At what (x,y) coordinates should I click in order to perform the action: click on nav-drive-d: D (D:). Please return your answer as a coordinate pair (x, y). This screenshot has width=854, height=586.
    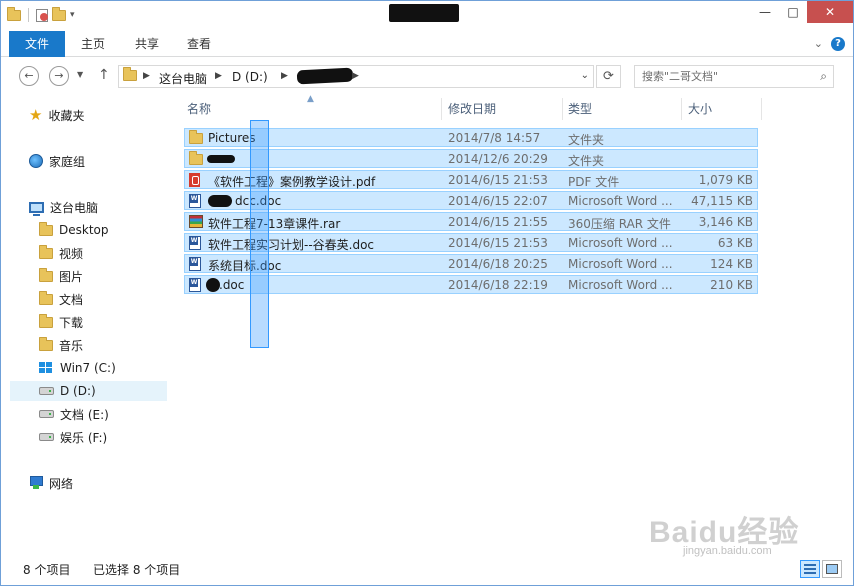
    Looking at the image, I should click on (88, 391).